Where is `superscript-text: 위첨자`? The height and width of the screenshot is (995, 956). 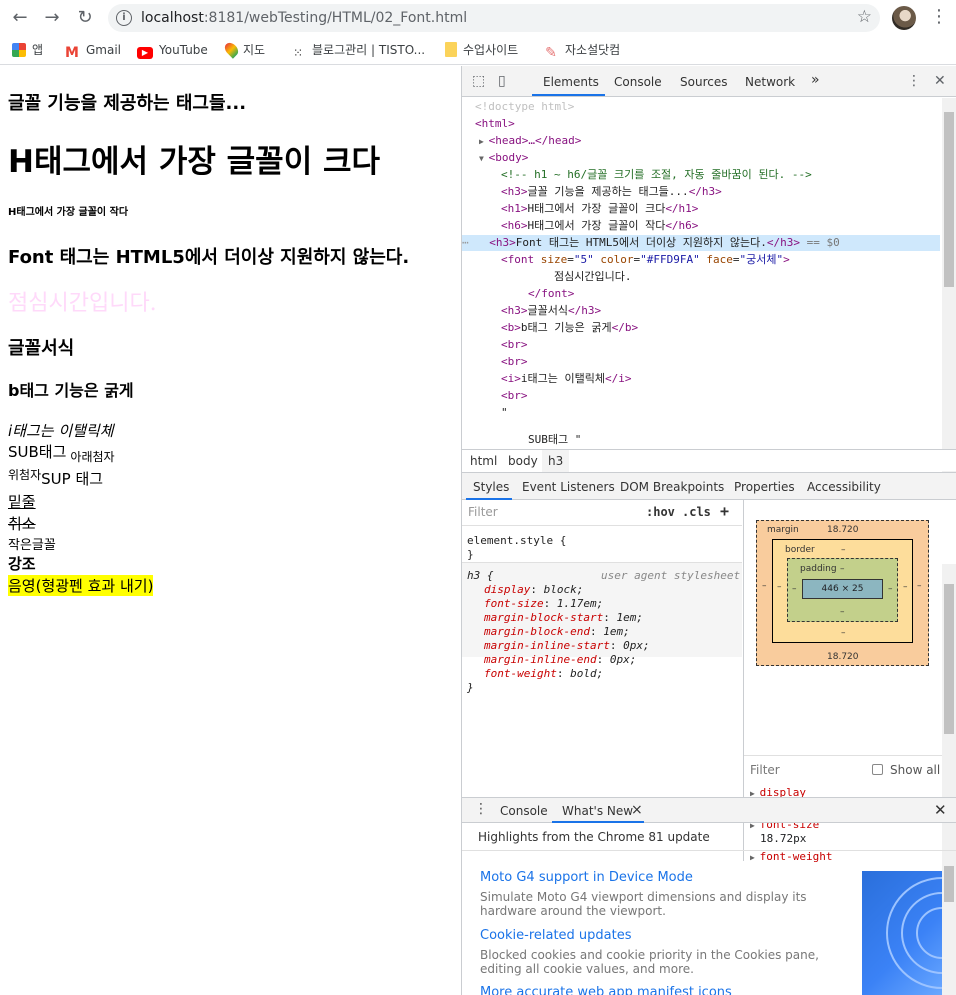 superscript-text: 위첨자 is located at coordinates (25, 475).